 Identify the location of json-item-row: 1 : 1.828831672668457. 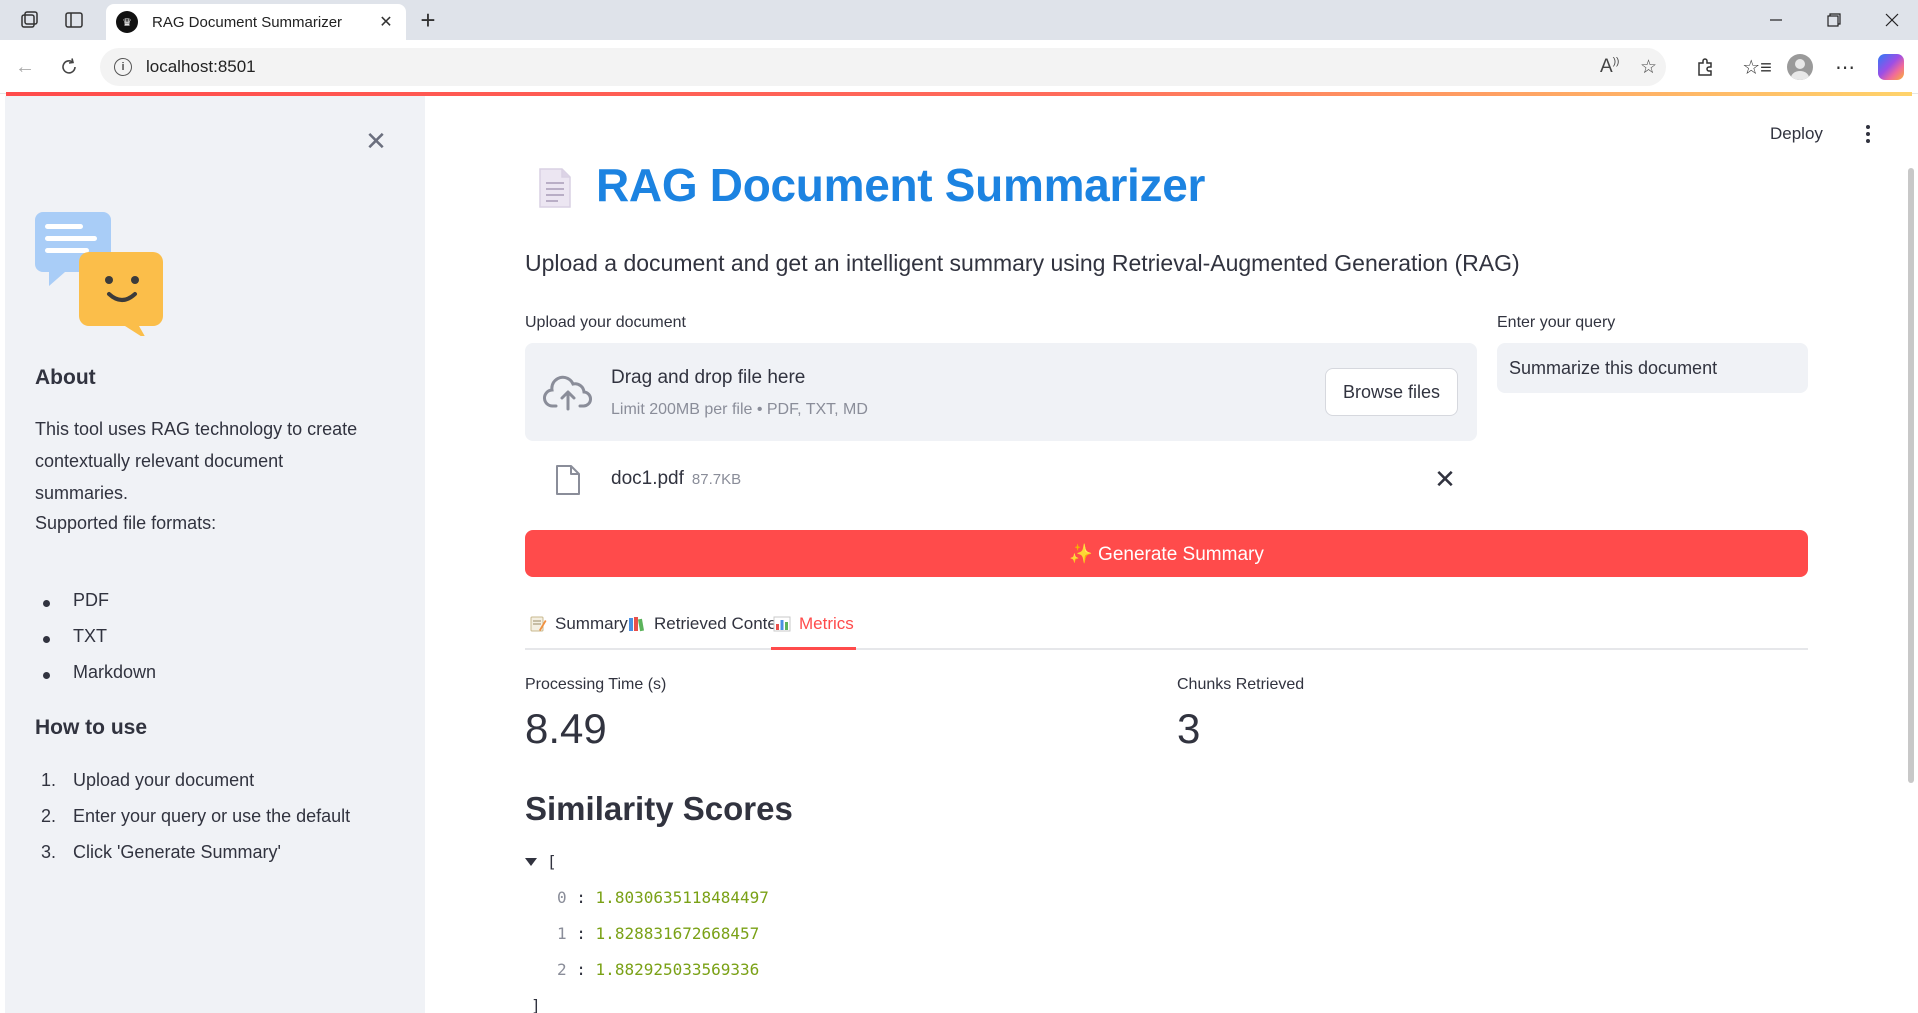
(658, 933).